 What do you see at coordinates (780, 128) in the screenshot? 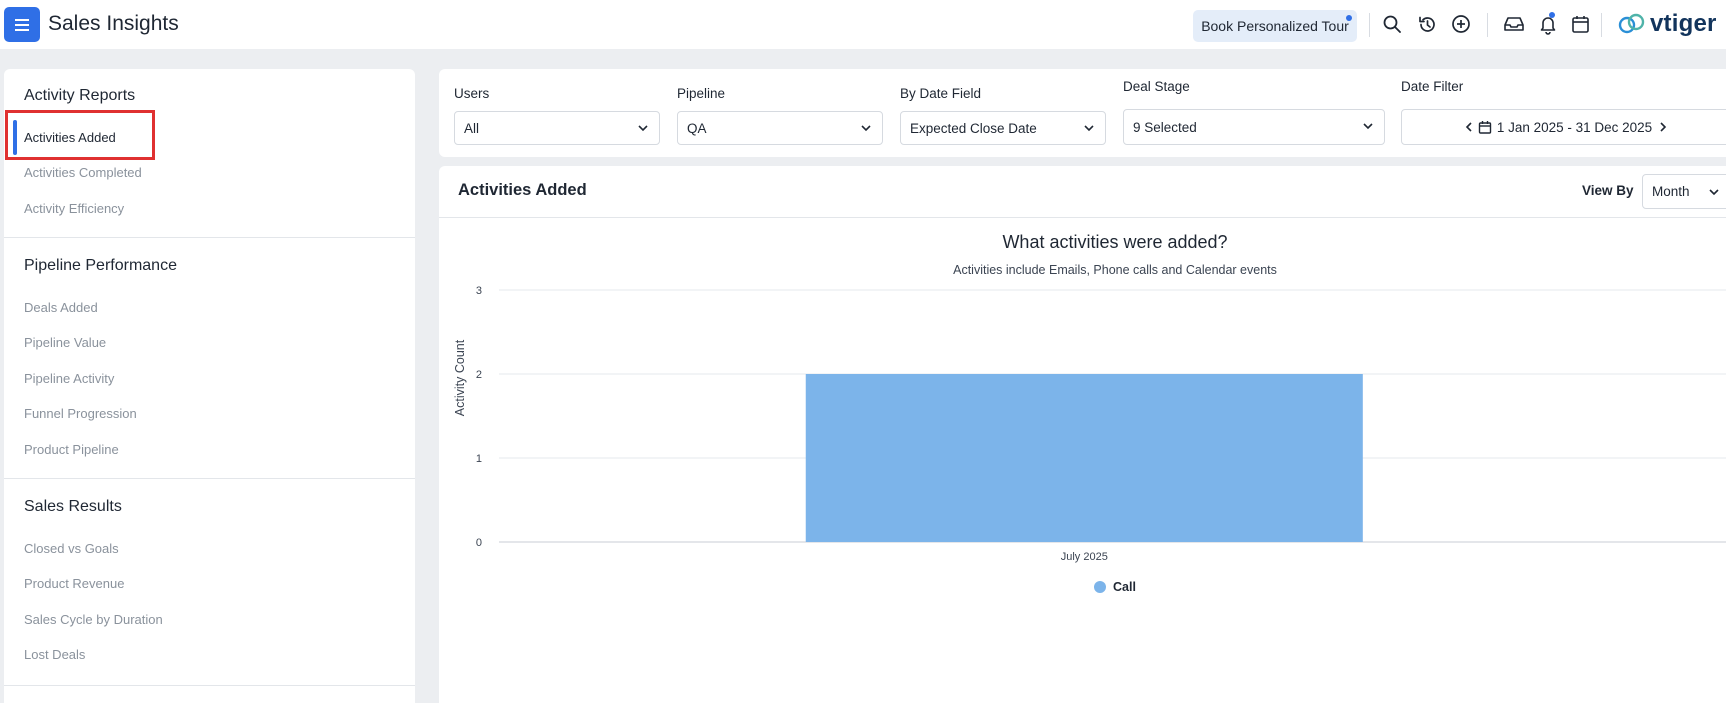
I see `pipeline-select: QA` at bounding box center [780, 128].